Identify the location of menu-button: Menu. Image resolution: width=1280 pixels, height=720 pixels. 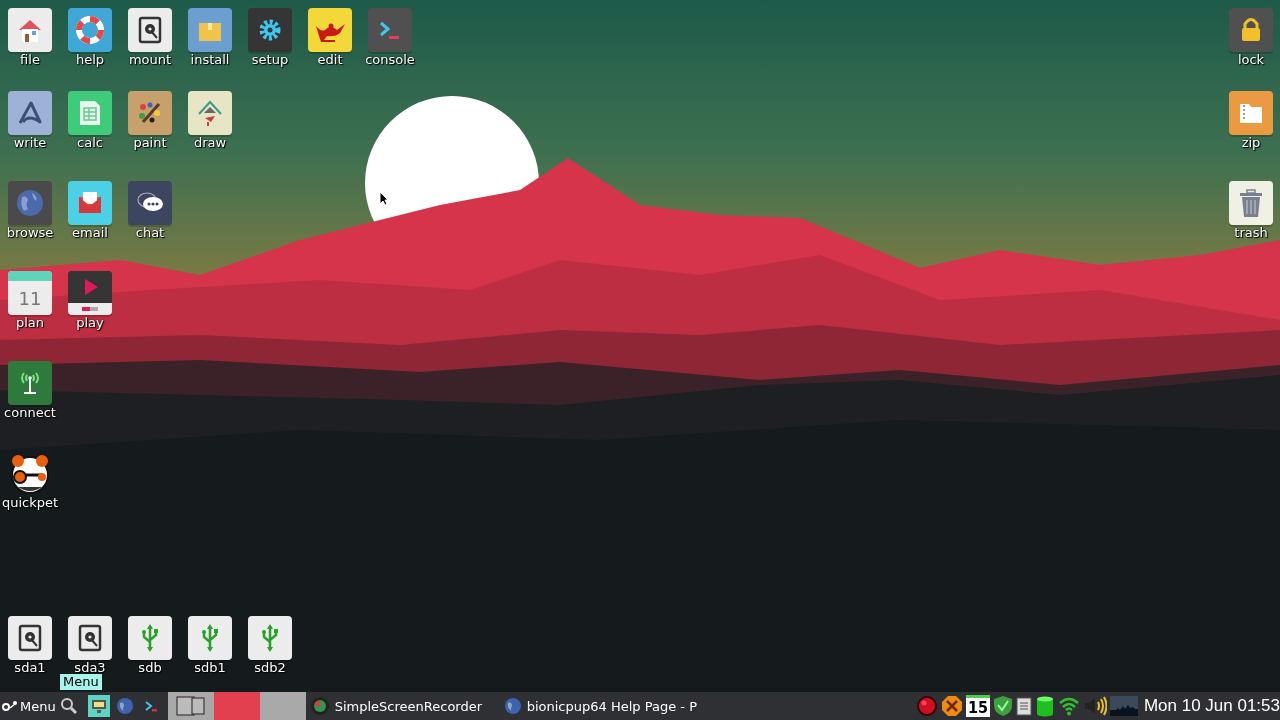
(29, 706).